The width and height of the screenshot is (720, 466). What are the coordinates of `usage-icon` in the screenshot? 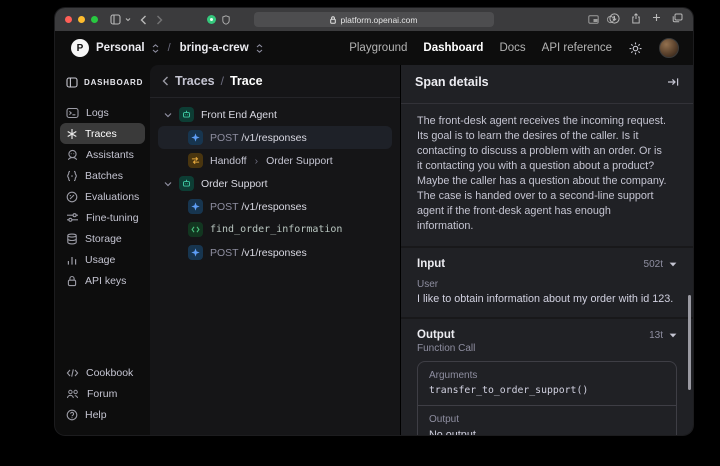 It's located at (72, 260).